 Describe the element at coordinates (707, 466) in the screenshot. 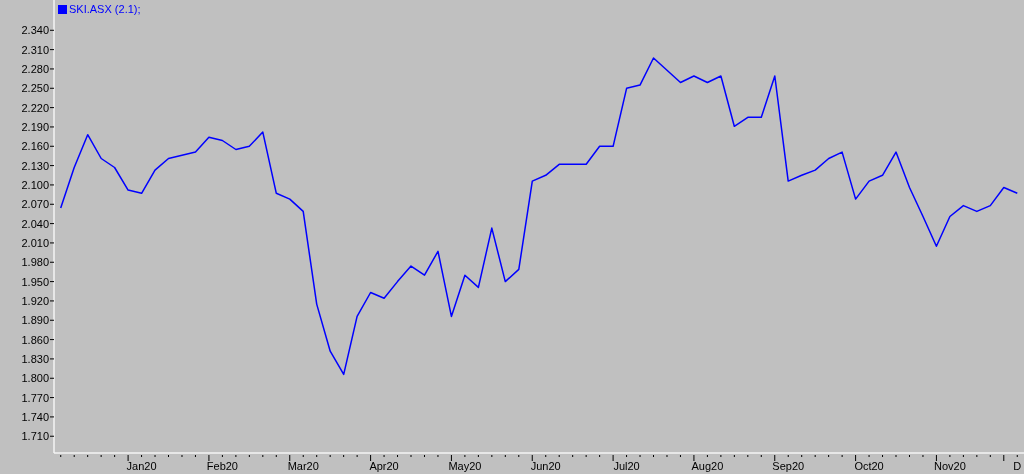

I see `x-tick-label: Aug20` at that location.